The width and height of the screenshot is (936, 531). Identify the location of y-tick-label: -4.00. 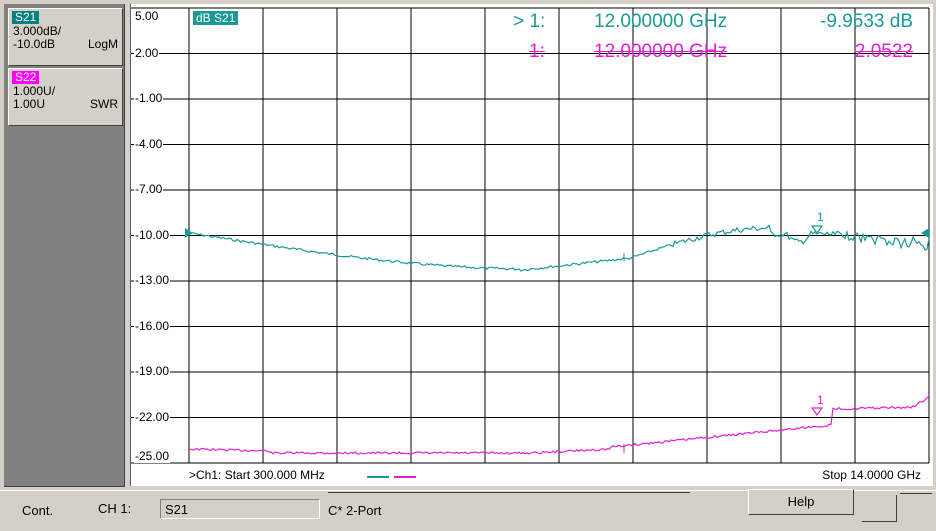
(149, 143).